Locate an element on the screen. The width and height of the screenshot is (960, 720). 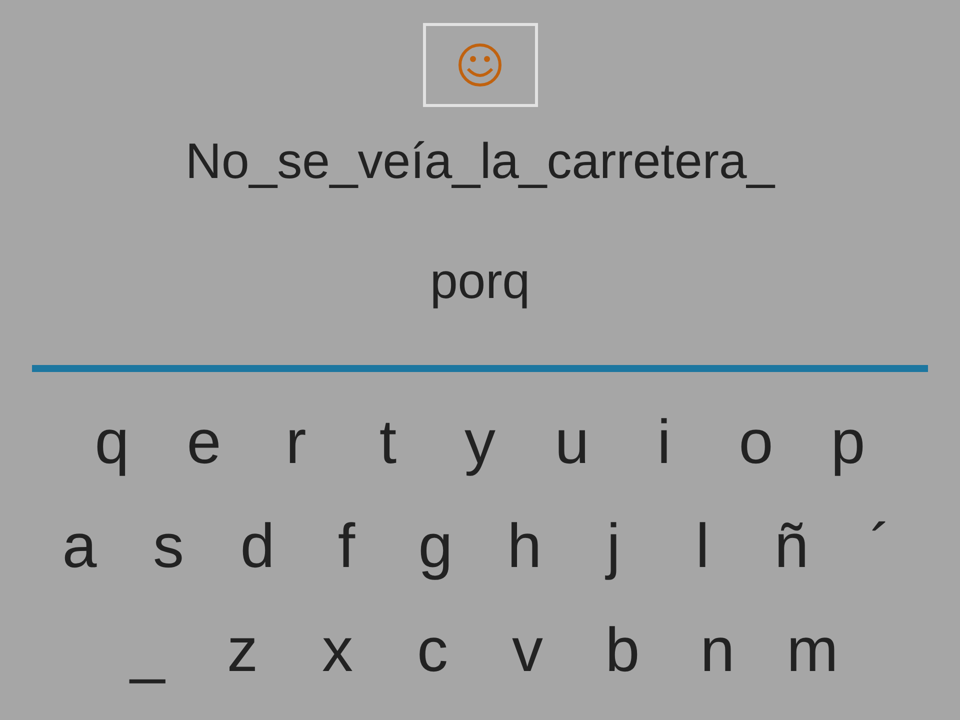
key-button: ´ is located at coordinates (880, 547).